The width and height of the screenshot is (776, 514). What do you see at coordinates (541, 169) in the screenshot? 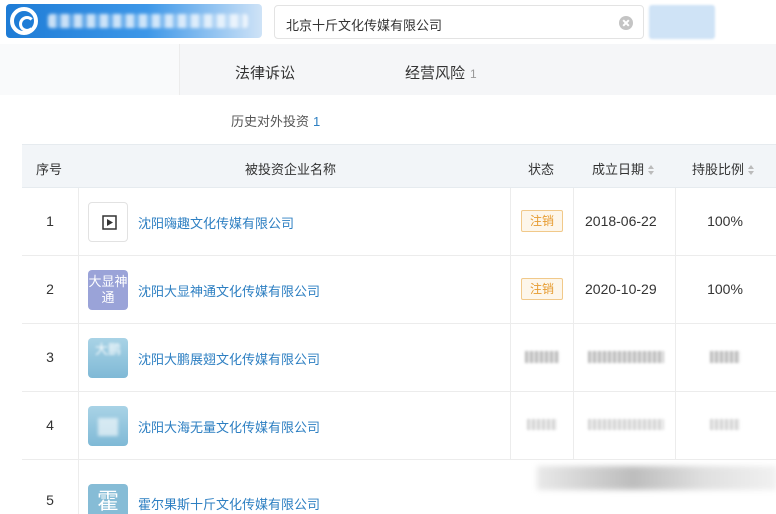
I see `column-header-status: 状态` at bounding box center [541, 169].